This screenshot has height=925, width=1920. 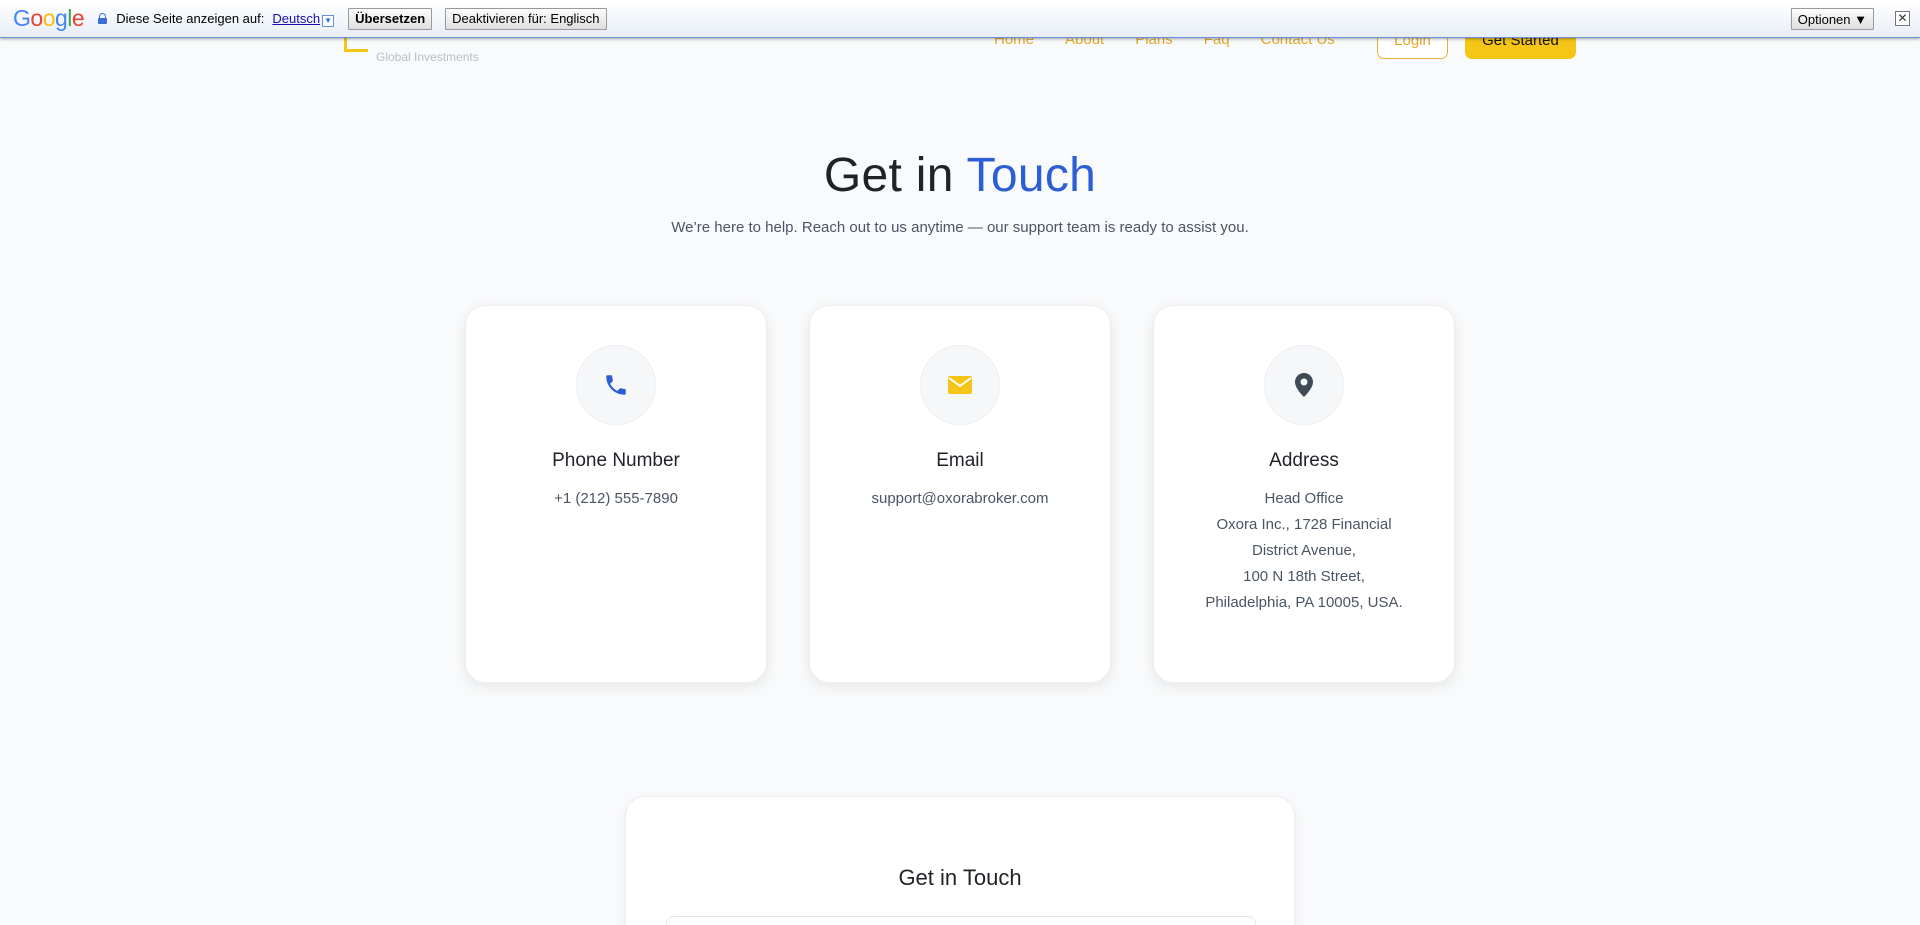 What do you see at coordinates (526, 18) in the screenshot?
I see `disable-translate-button: Deaktivieren für: Englisch` at bounding box center [526, 18].